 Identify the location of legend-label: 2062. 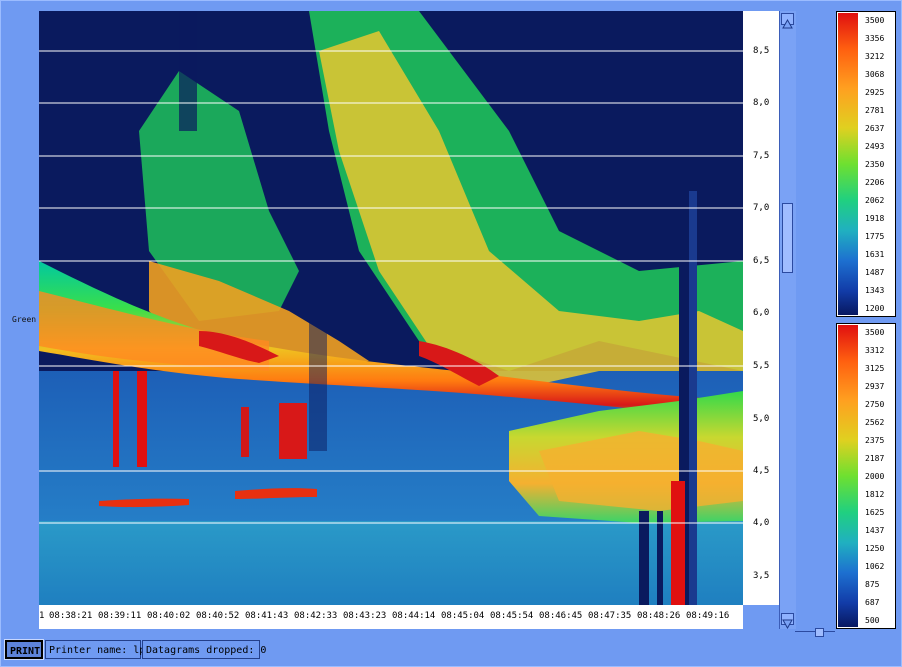
(875, 200).